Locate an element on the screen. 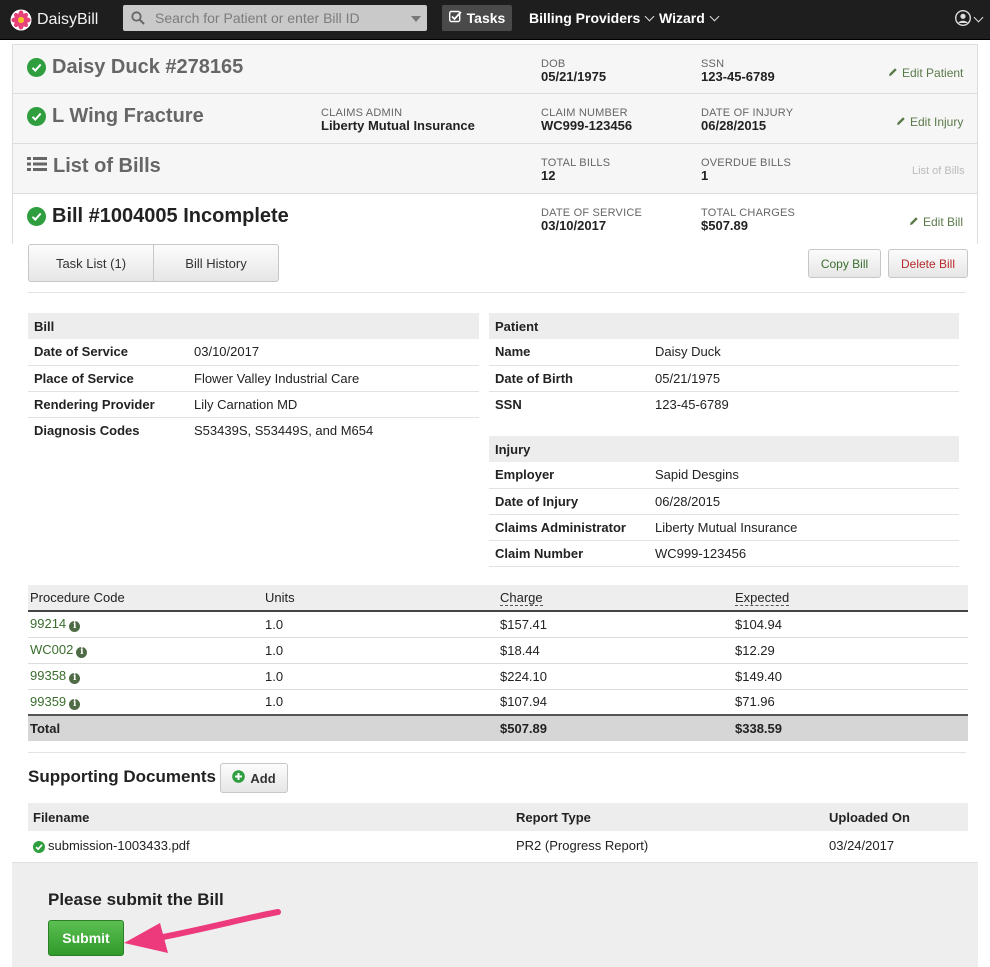 Image resolution: width=990 pixels, height=967 pixels. row-value: 05/21/1975 is located at coordinates (804, 378).